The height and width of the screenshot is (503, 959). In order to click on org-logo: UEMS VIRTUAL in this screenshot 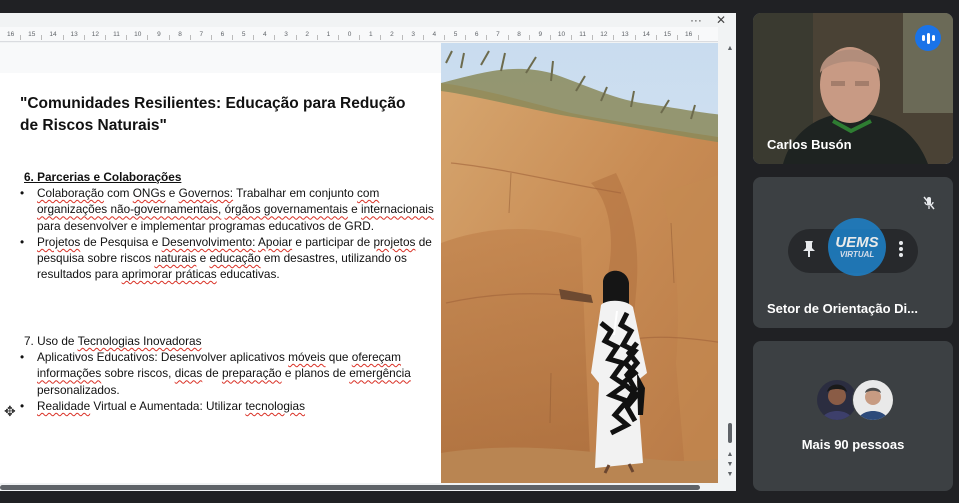, I will do `click(857, 247)`.